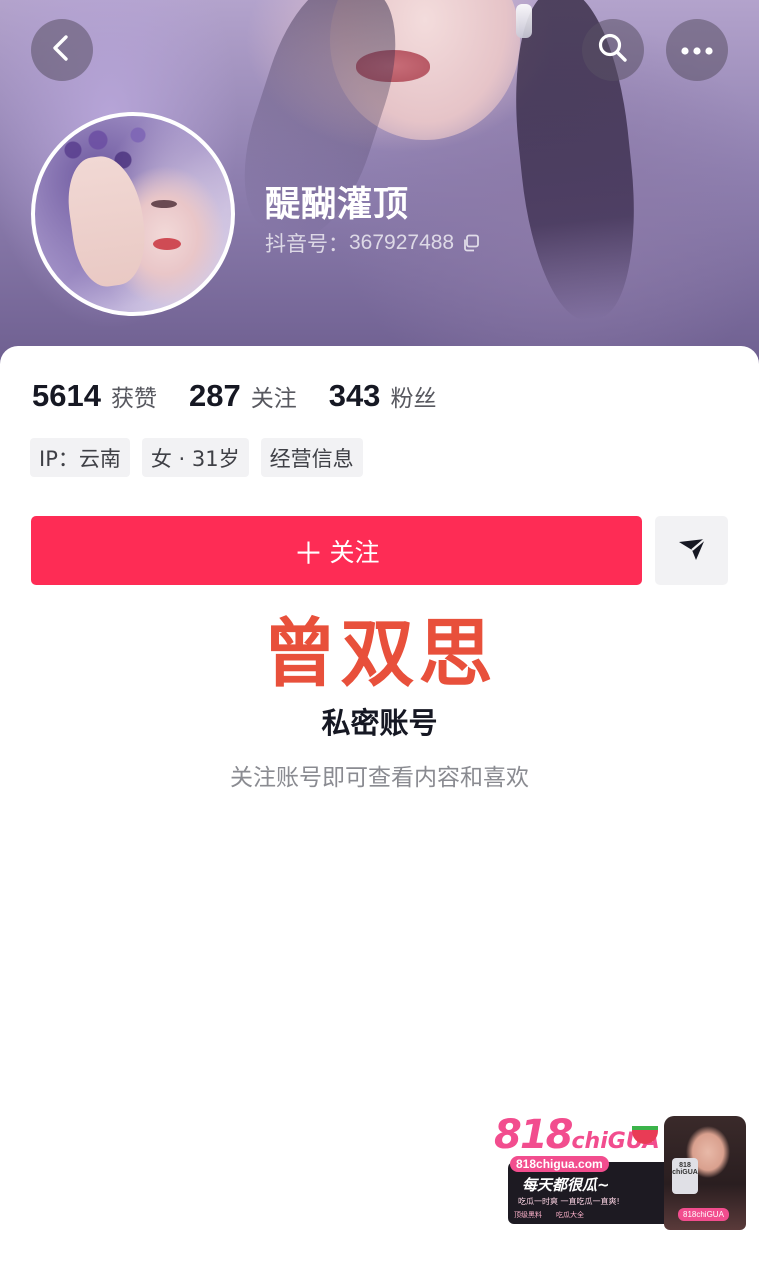 Image resolution: width=759 pixels, height=1280 pixels. Describe the element at coordinates (413, 399) in the screenshot. I see `stat-followers-label: 粉丝` at that location.